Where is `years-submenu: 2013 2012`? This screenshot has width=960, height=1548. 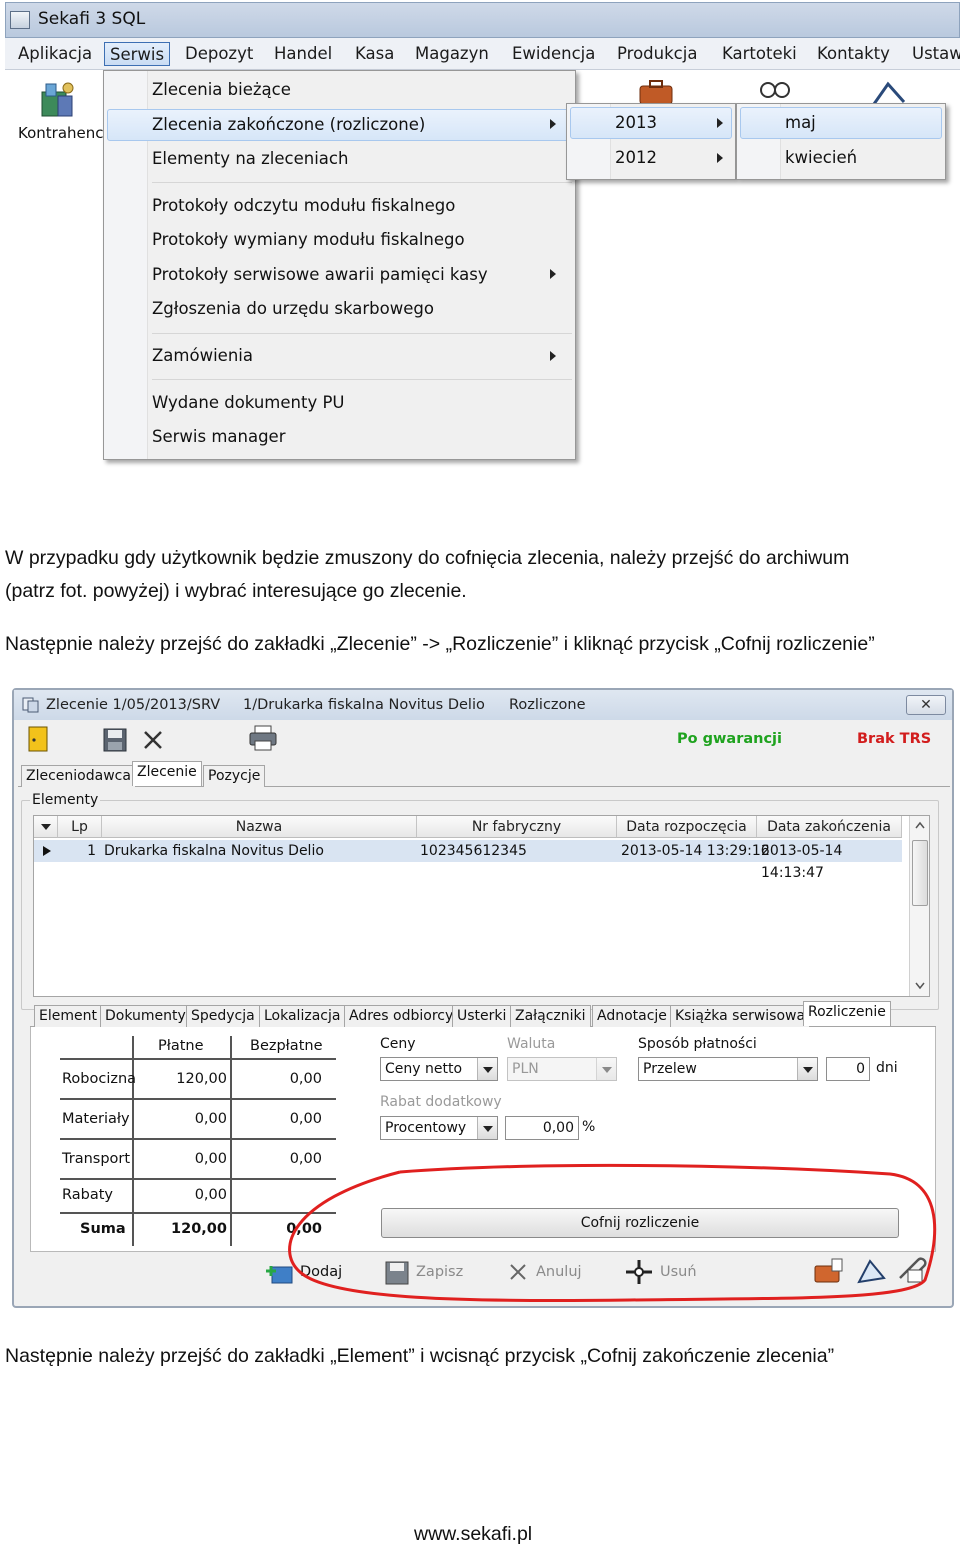 years-submenu: 2013 2012 is located at coordinates (651, 141).